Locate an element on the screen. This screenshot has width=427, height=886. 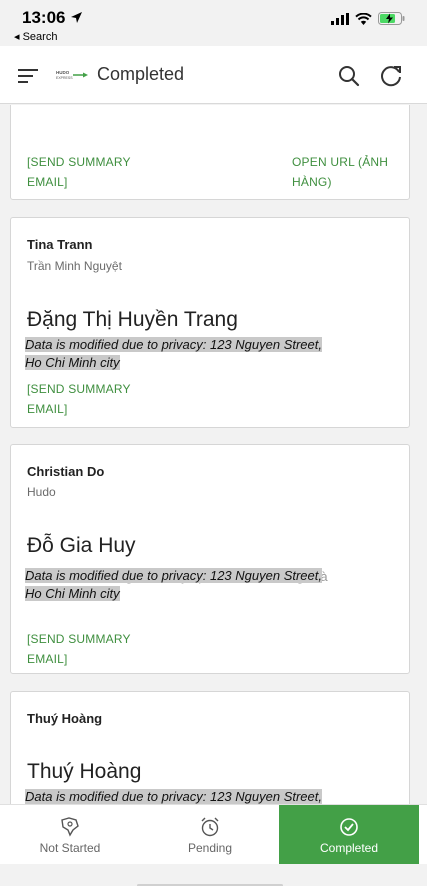
status-time-text: 13:06 is located at coordinates (44, 17).